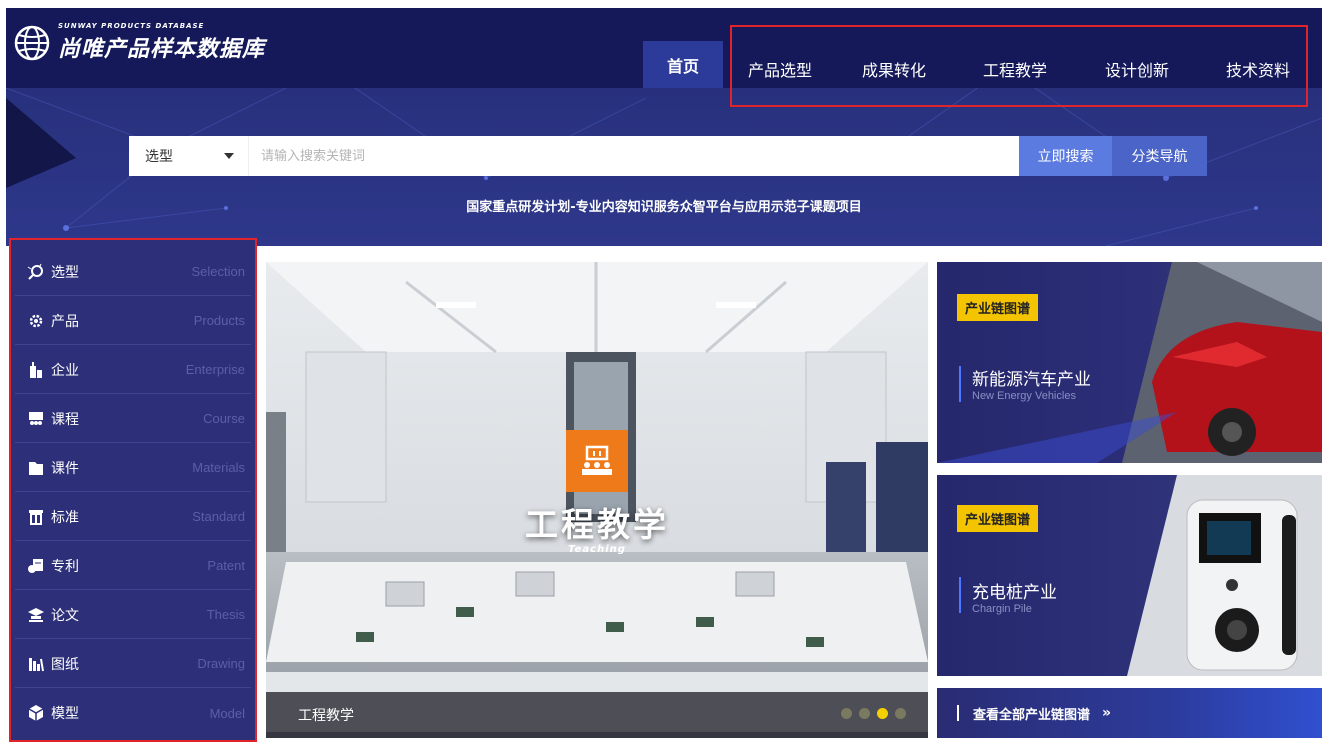 The width and height of the screenshot is (1322, 742). What do you see at coordinates (882, 713) in the screenshot?
I see `carousel-dot-active` at bounding box center [882, 713].